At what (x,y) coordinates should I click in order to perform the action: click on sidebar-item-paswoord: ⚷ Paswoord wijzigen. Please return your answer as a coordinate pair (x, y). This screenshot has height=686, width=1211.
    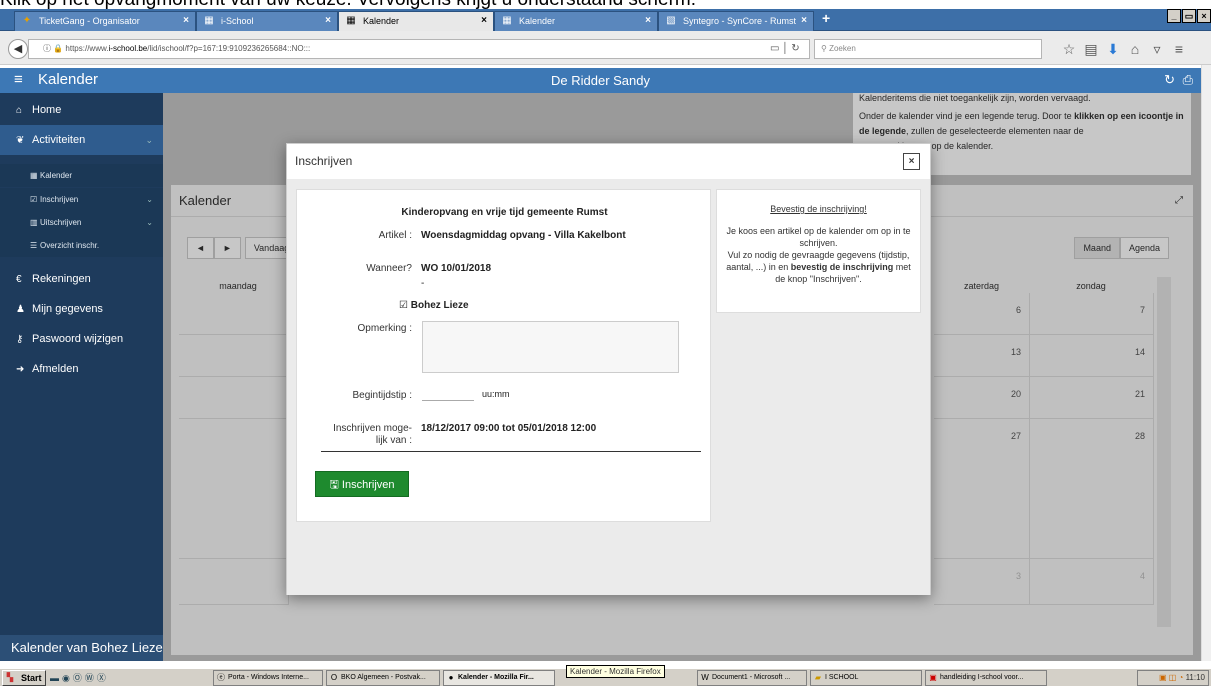
    Looking at the image, I should click on (81, 339).